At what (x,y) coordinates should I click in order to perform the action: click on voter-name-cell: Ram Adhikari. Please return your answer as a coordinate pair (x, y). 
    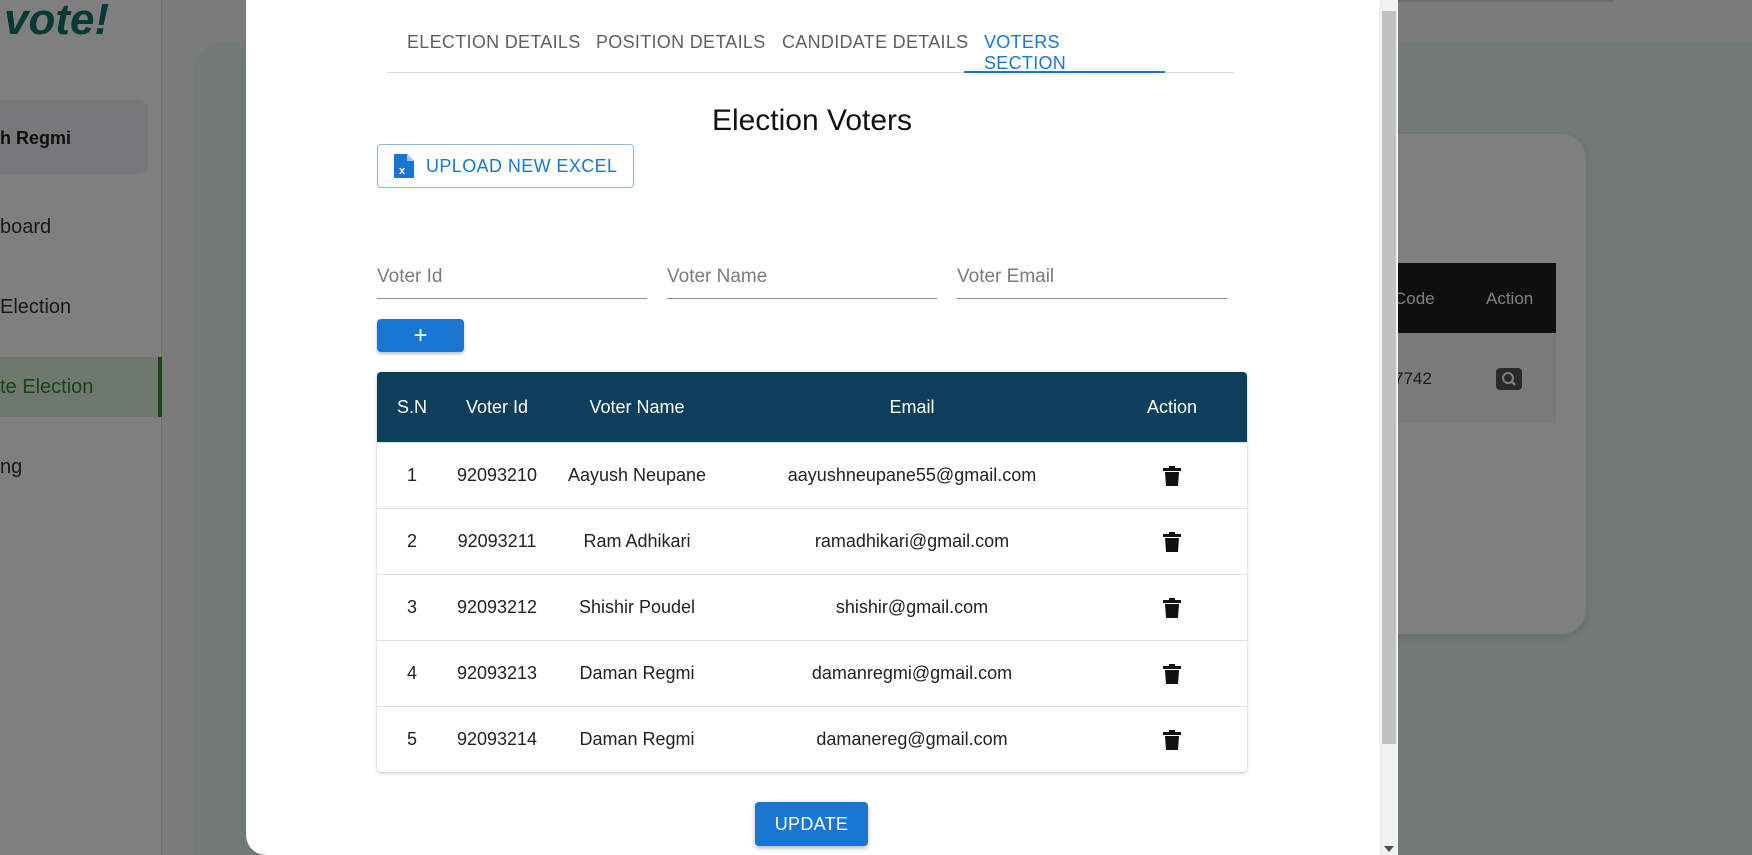
    Looking at the image, I should click on (637, 541).